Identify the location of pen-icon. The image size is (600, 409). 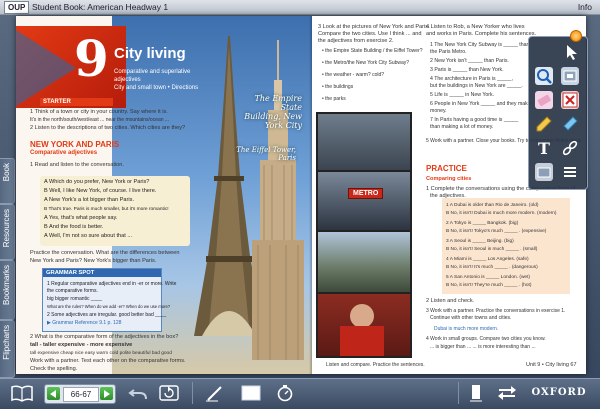
(544, 124).